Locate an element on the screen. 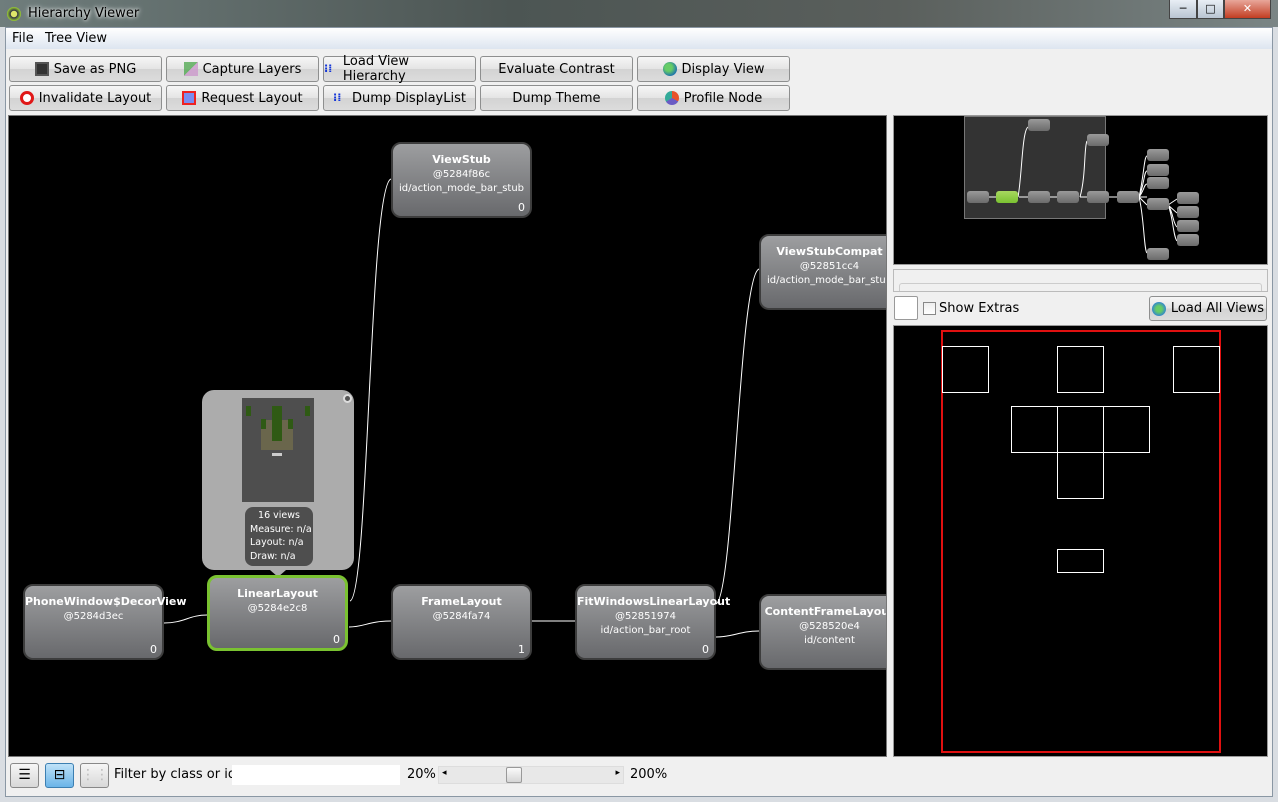 The height and width of the screenshot is (802, 1278). tree-view-icon: ⊟ is located at coordinates (59, 775).